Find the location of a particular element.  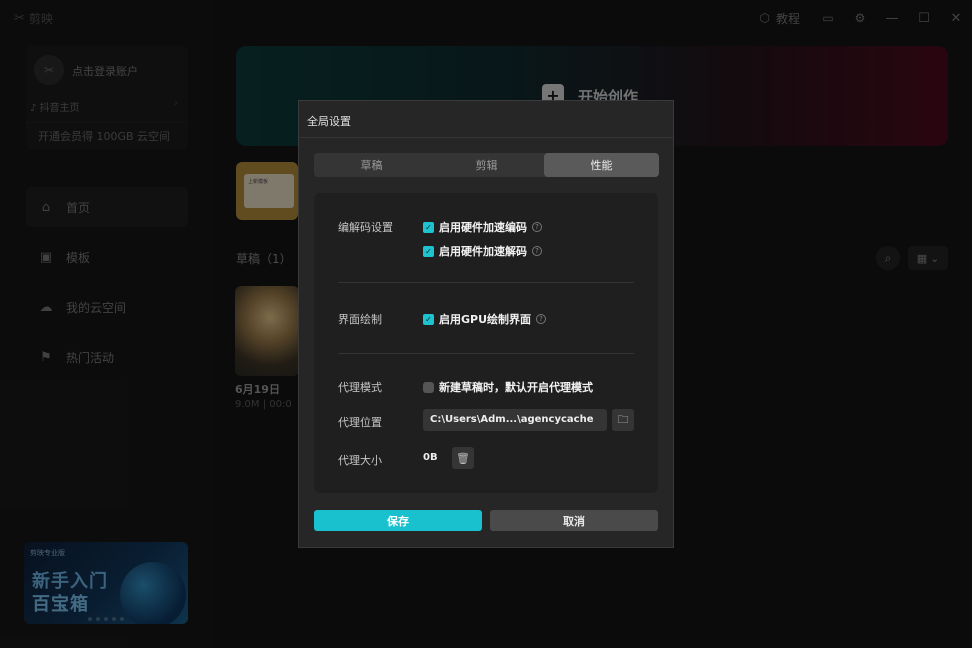

save-button: 保存 is located at coordinates (398, 520).